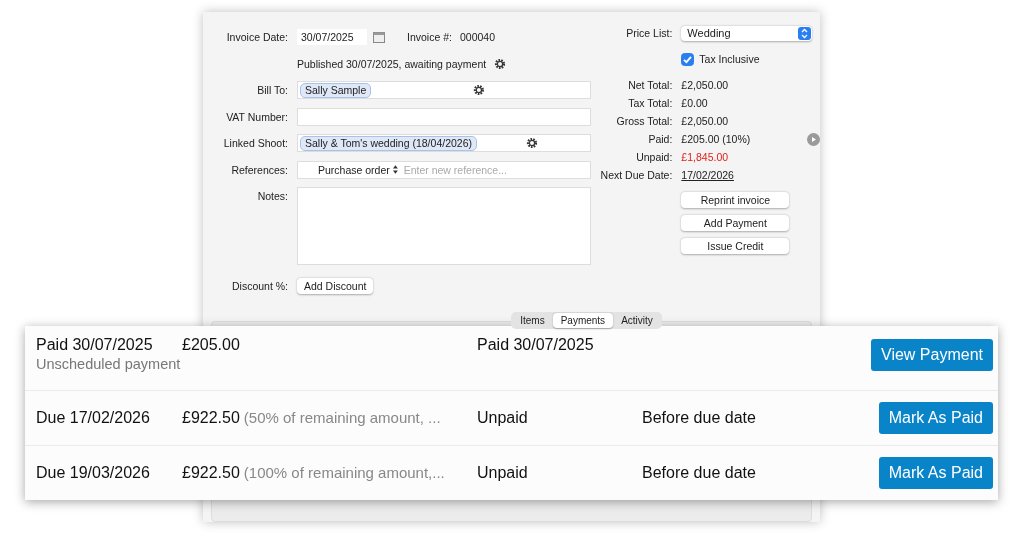 This screenshot has width=1024, height=538. I want to click on total-label: Net Total:, so click(650, 85).